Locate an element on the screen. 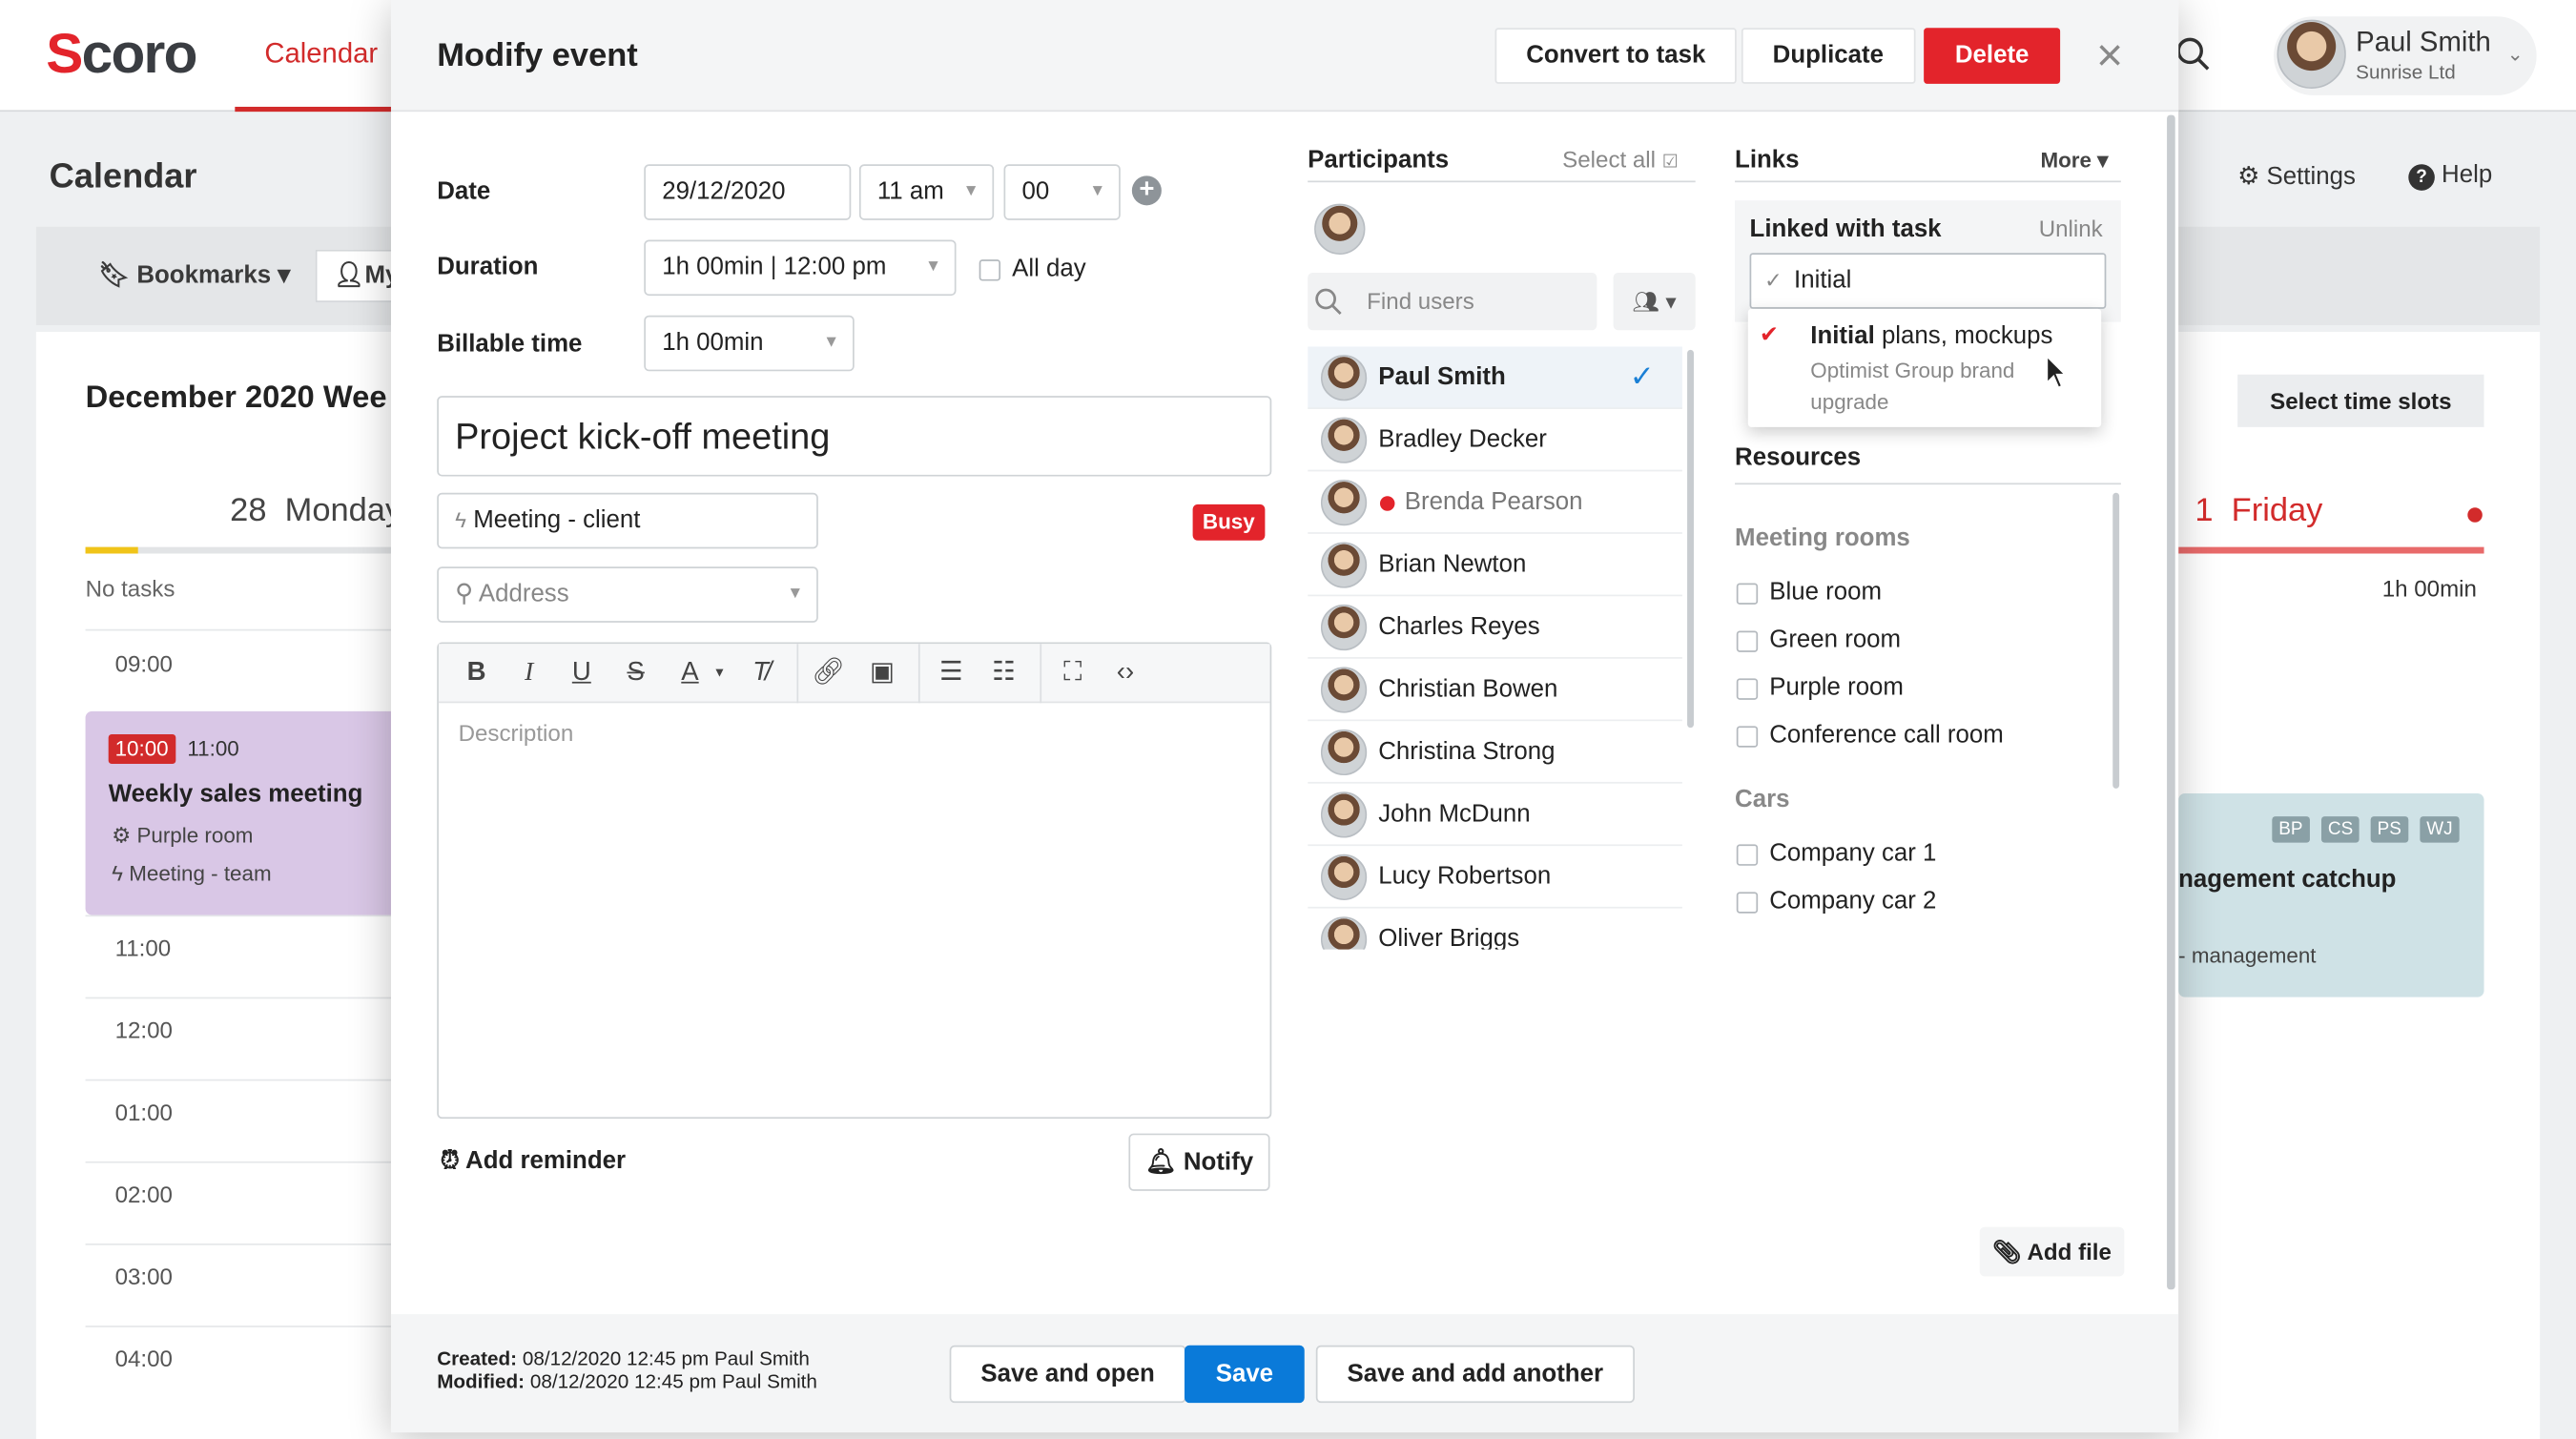 This screenshot has width=2576, height=1439. event-room: ⚙ Purple room is located at coordinates (182, 836).